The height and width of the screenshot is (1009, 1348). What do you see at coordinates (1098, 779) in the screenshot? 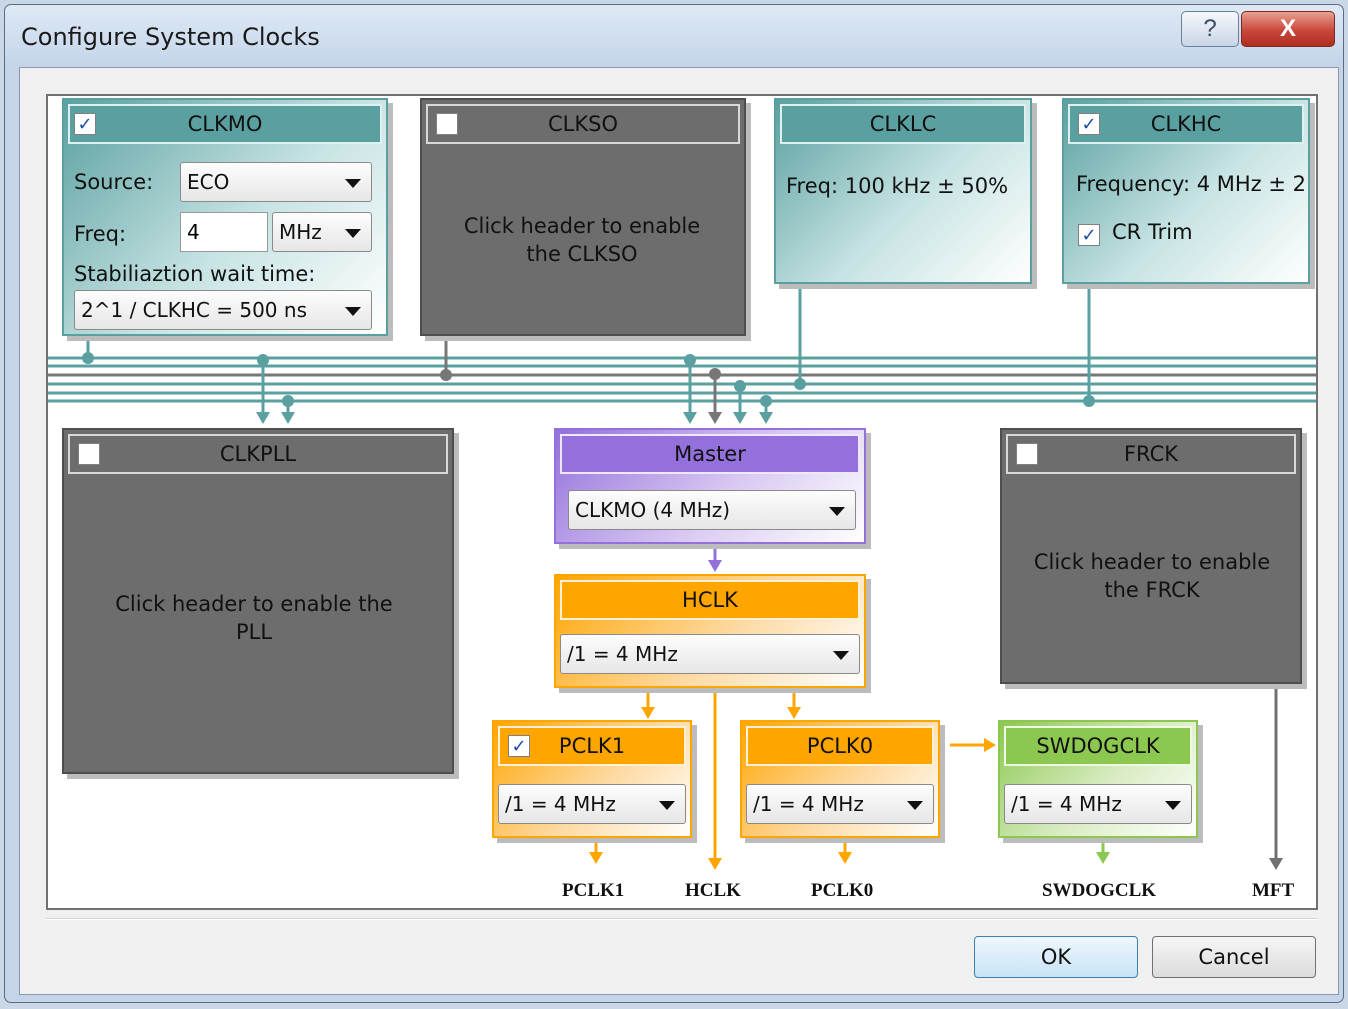
I see `swdogclk-block: SWDOGCLK /1 = 4 MHz` at bounding box center [1098, 779].